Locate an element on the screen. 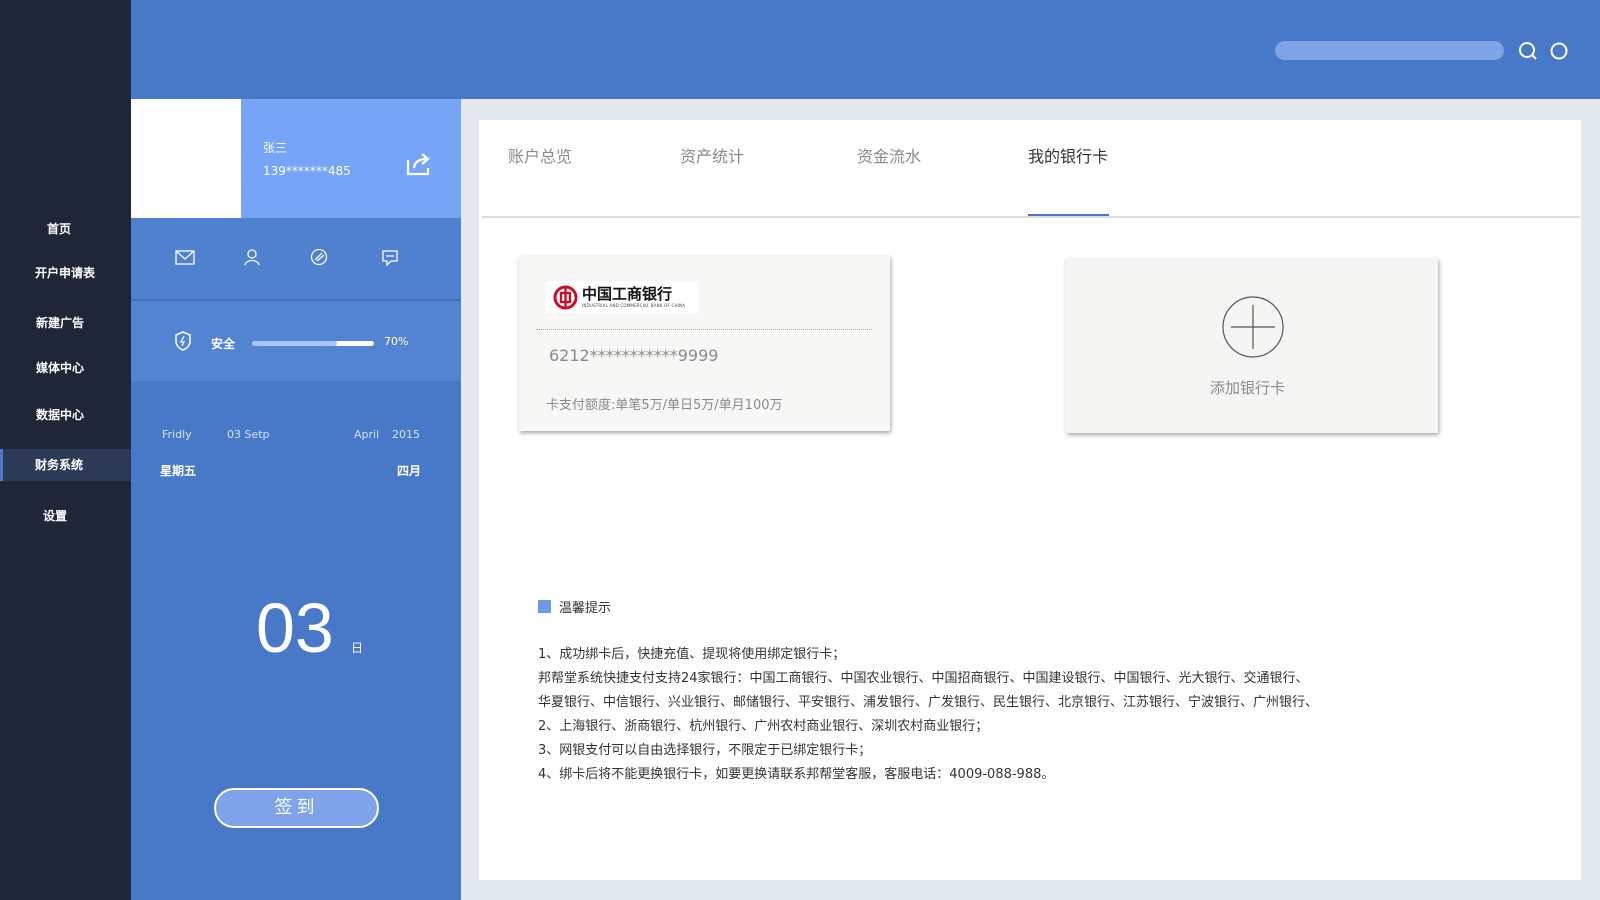 Image resolution: width=1600 pixels, height=900 pixels. security-label: 安全 is located at coordinates (223, 344).